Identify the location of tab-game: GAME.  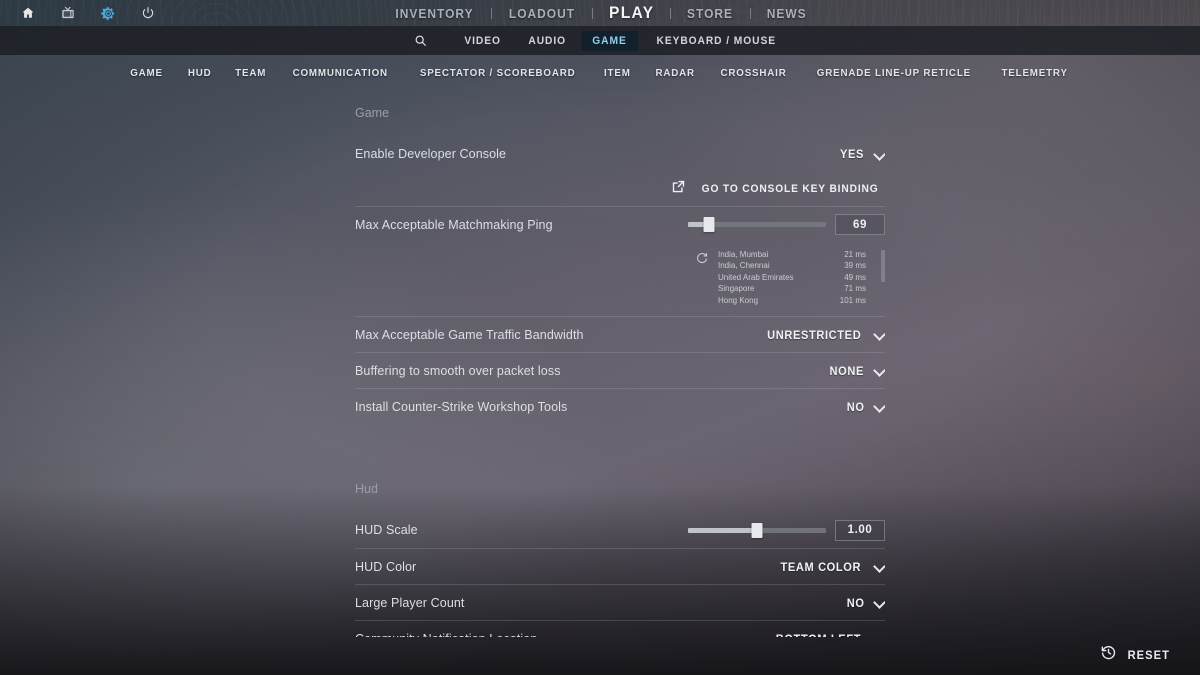
(609, 40).